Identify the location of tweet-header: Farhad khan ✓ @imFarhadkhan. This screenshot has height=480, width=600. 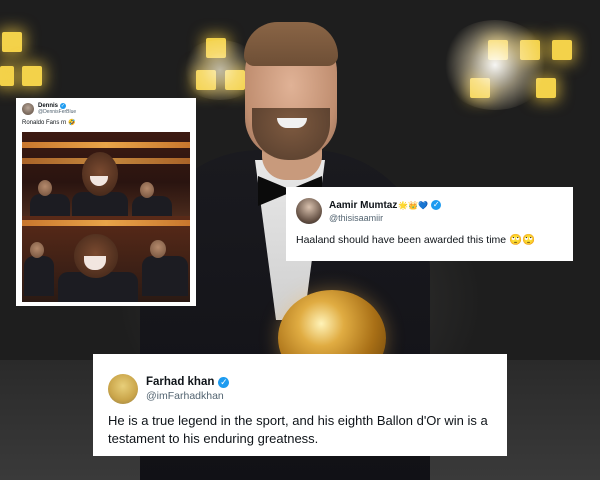
(300, 389).